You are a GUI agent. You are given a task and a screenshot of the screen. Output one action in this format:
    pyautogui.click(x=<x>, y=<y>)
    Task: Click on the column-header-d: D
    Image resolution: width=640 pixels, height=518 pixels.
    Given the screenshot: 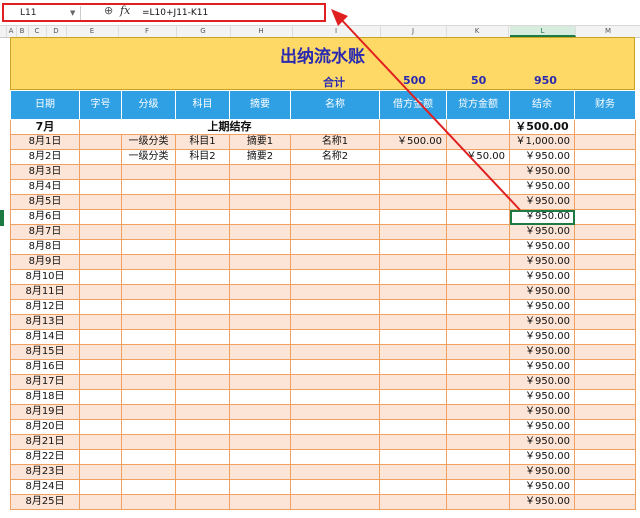 What is the action you would take?
    pyautogui.click(x=56, y=31)
    